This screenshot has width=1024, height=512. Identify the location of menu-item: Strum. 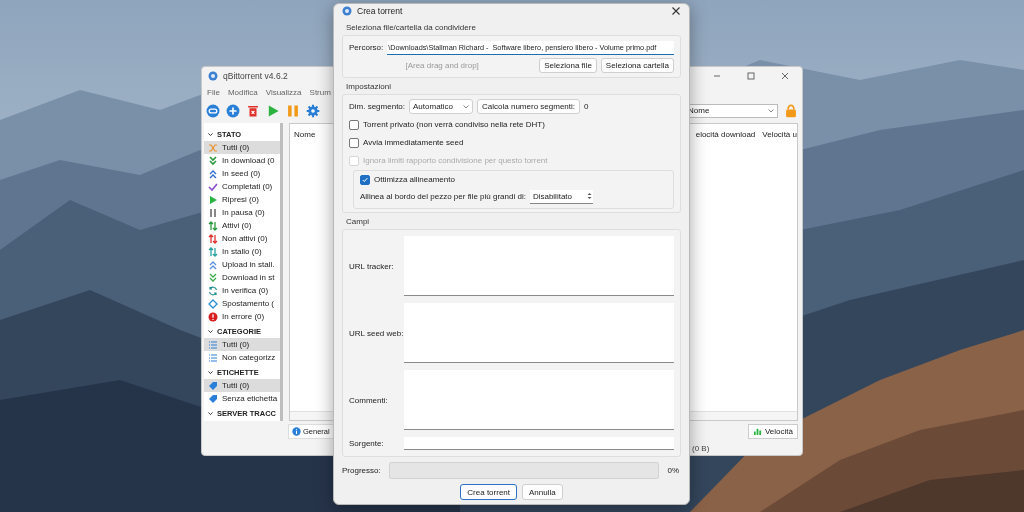
(320, 92).